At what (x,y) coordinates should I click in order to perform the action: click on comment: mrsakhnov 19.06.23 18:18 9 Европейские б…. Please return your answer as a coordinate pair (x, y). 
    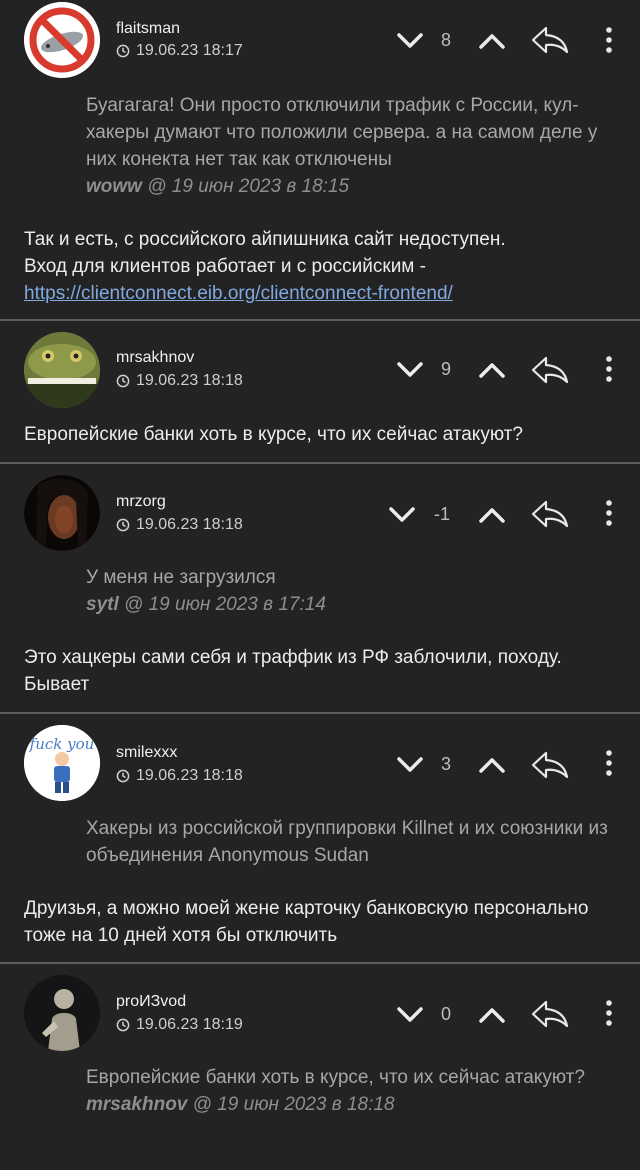
    Looking at the image, I should click on (320, 392).